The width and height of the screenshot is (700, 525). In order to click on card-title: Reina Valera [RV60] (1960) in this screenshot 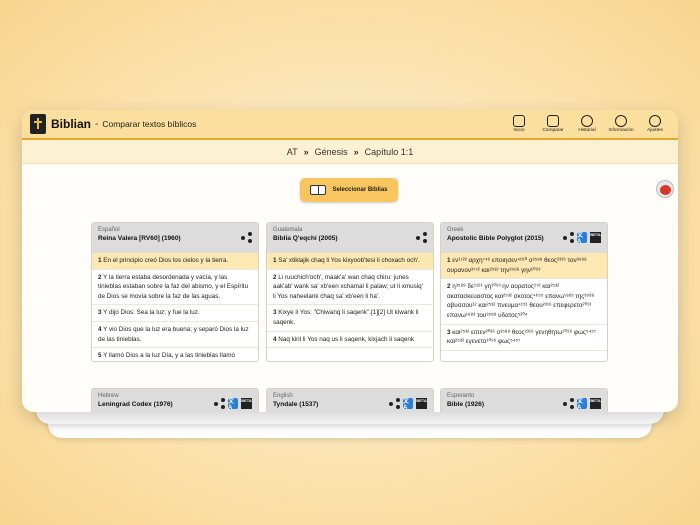, I will do `click(139, 238)`.